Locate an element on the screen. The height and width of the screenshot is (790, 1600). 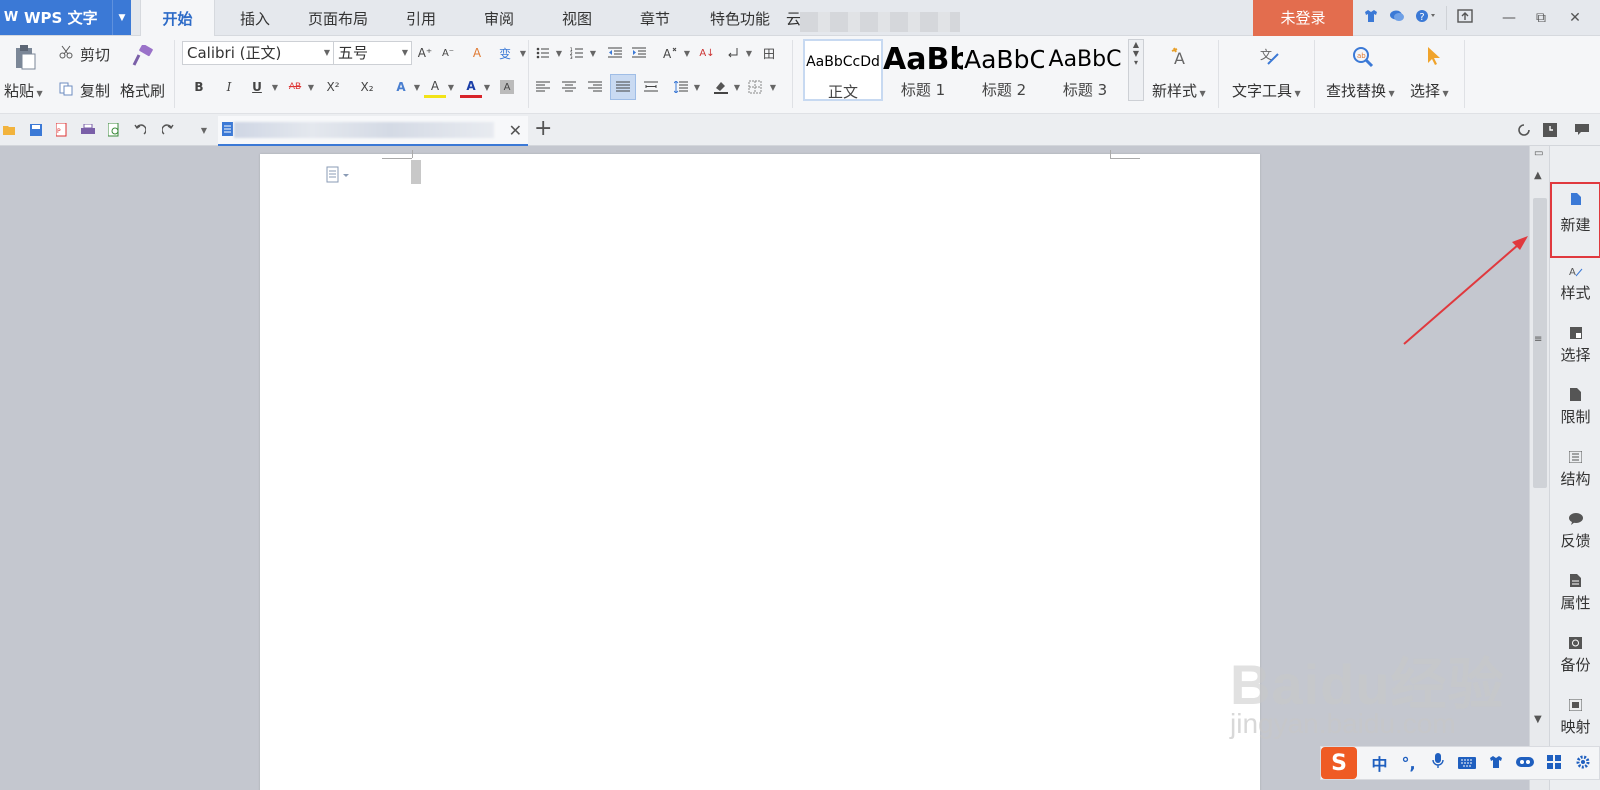
side-new-button: 新建 is located at coordinates (1575, 220).